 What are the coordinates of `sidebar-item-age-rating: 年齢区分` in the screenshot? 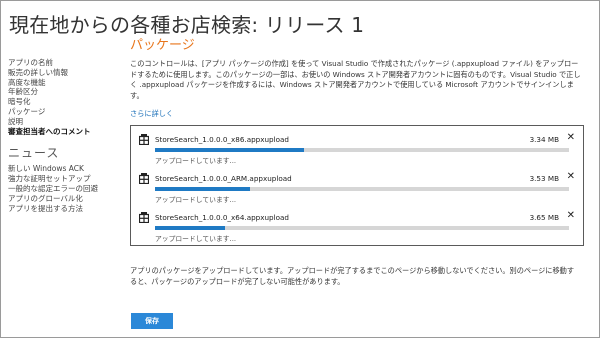 It's located at (63, 92).